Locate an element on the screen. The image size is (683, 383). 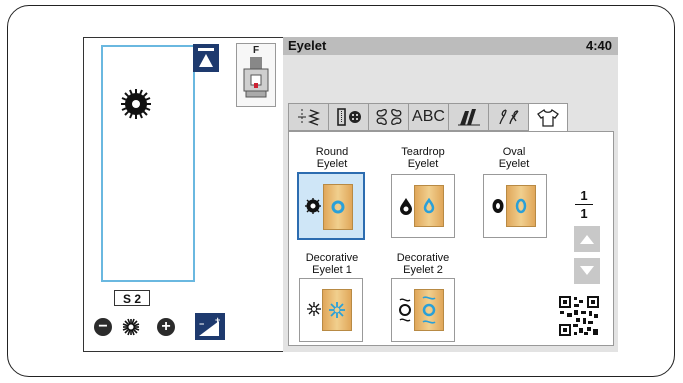
page-title: Eyelet is located at coordinates (307, 45).